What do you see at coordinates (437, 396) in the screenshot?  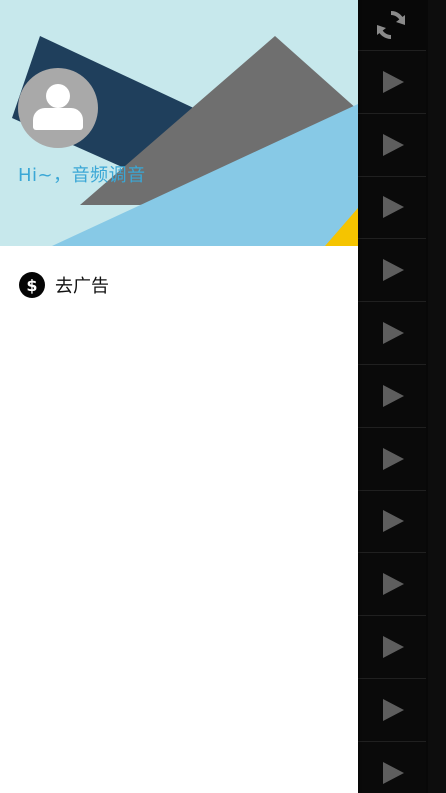 I see `right-edge-strip` at bounding box center [437, 396].